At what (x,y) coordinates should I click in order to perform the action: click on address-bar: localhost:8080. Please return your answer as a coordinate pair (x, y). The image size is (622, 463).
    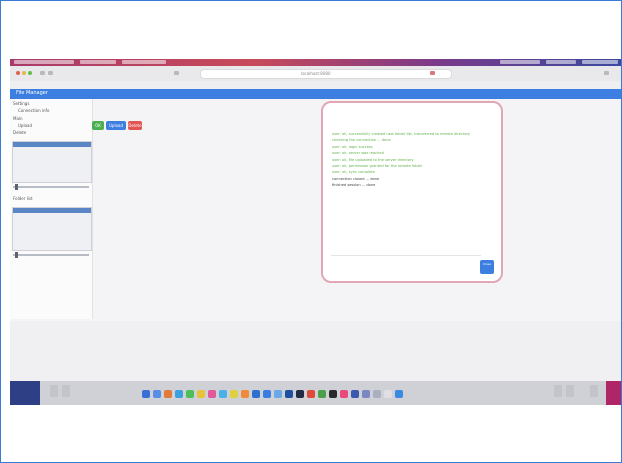
    Looking at the image, I should click on (326, 74).